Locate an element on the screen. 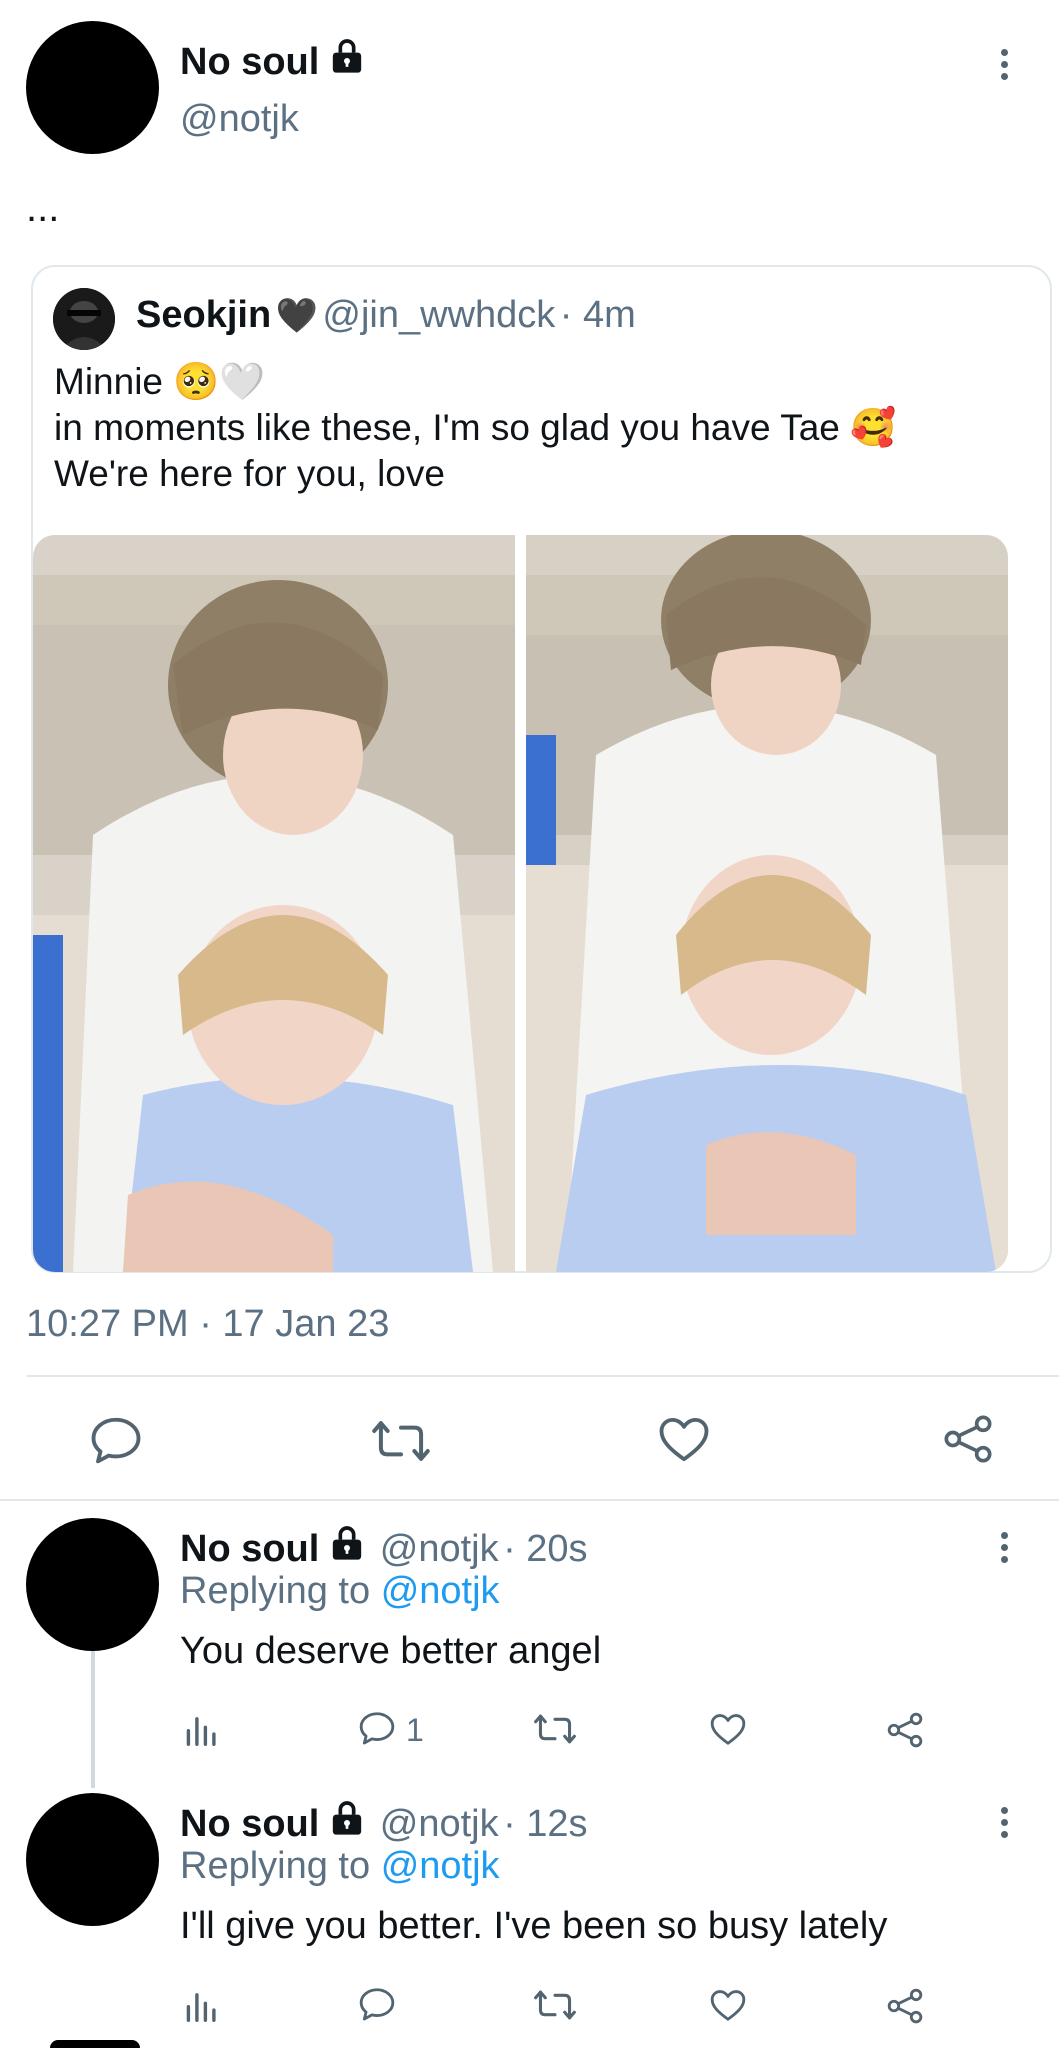  quoted-text-line-3: We're here for you, love is located at coordinates (249, 473).